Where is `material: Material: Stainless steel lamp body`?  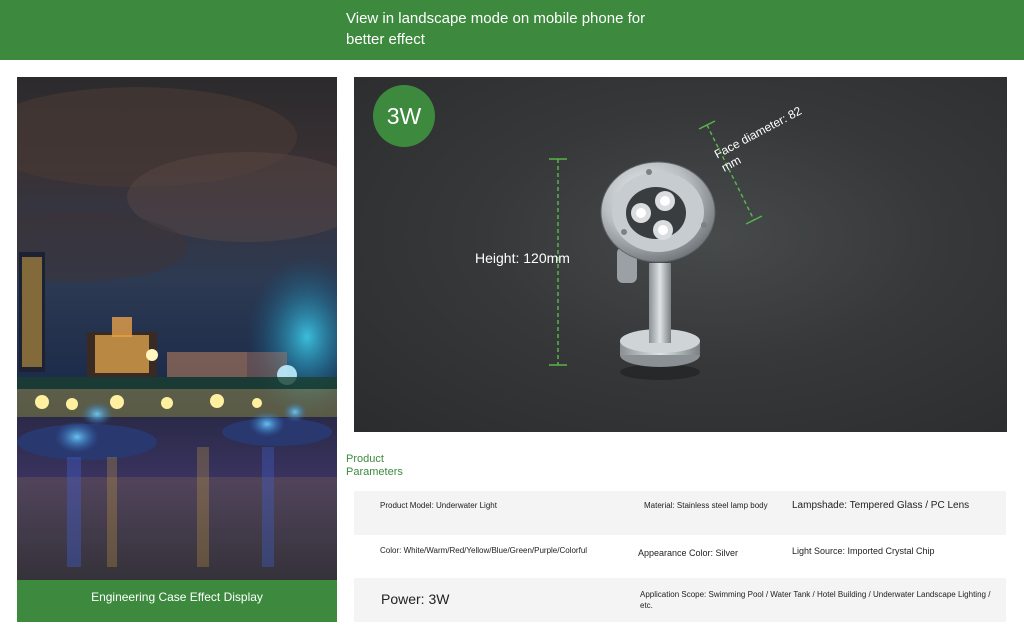
material: Material: Stainless steel lamp body is located at coordinates (706, 505).